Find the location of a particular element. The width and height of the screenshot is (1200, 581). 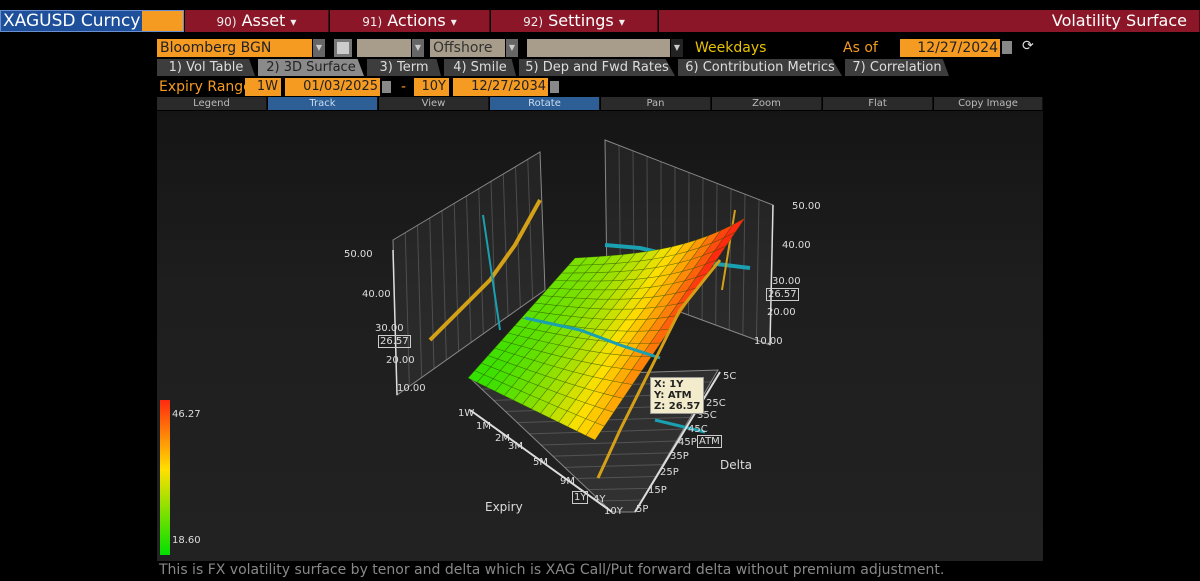

z-track-right: 26.57 is located at coordinates (782, 294).